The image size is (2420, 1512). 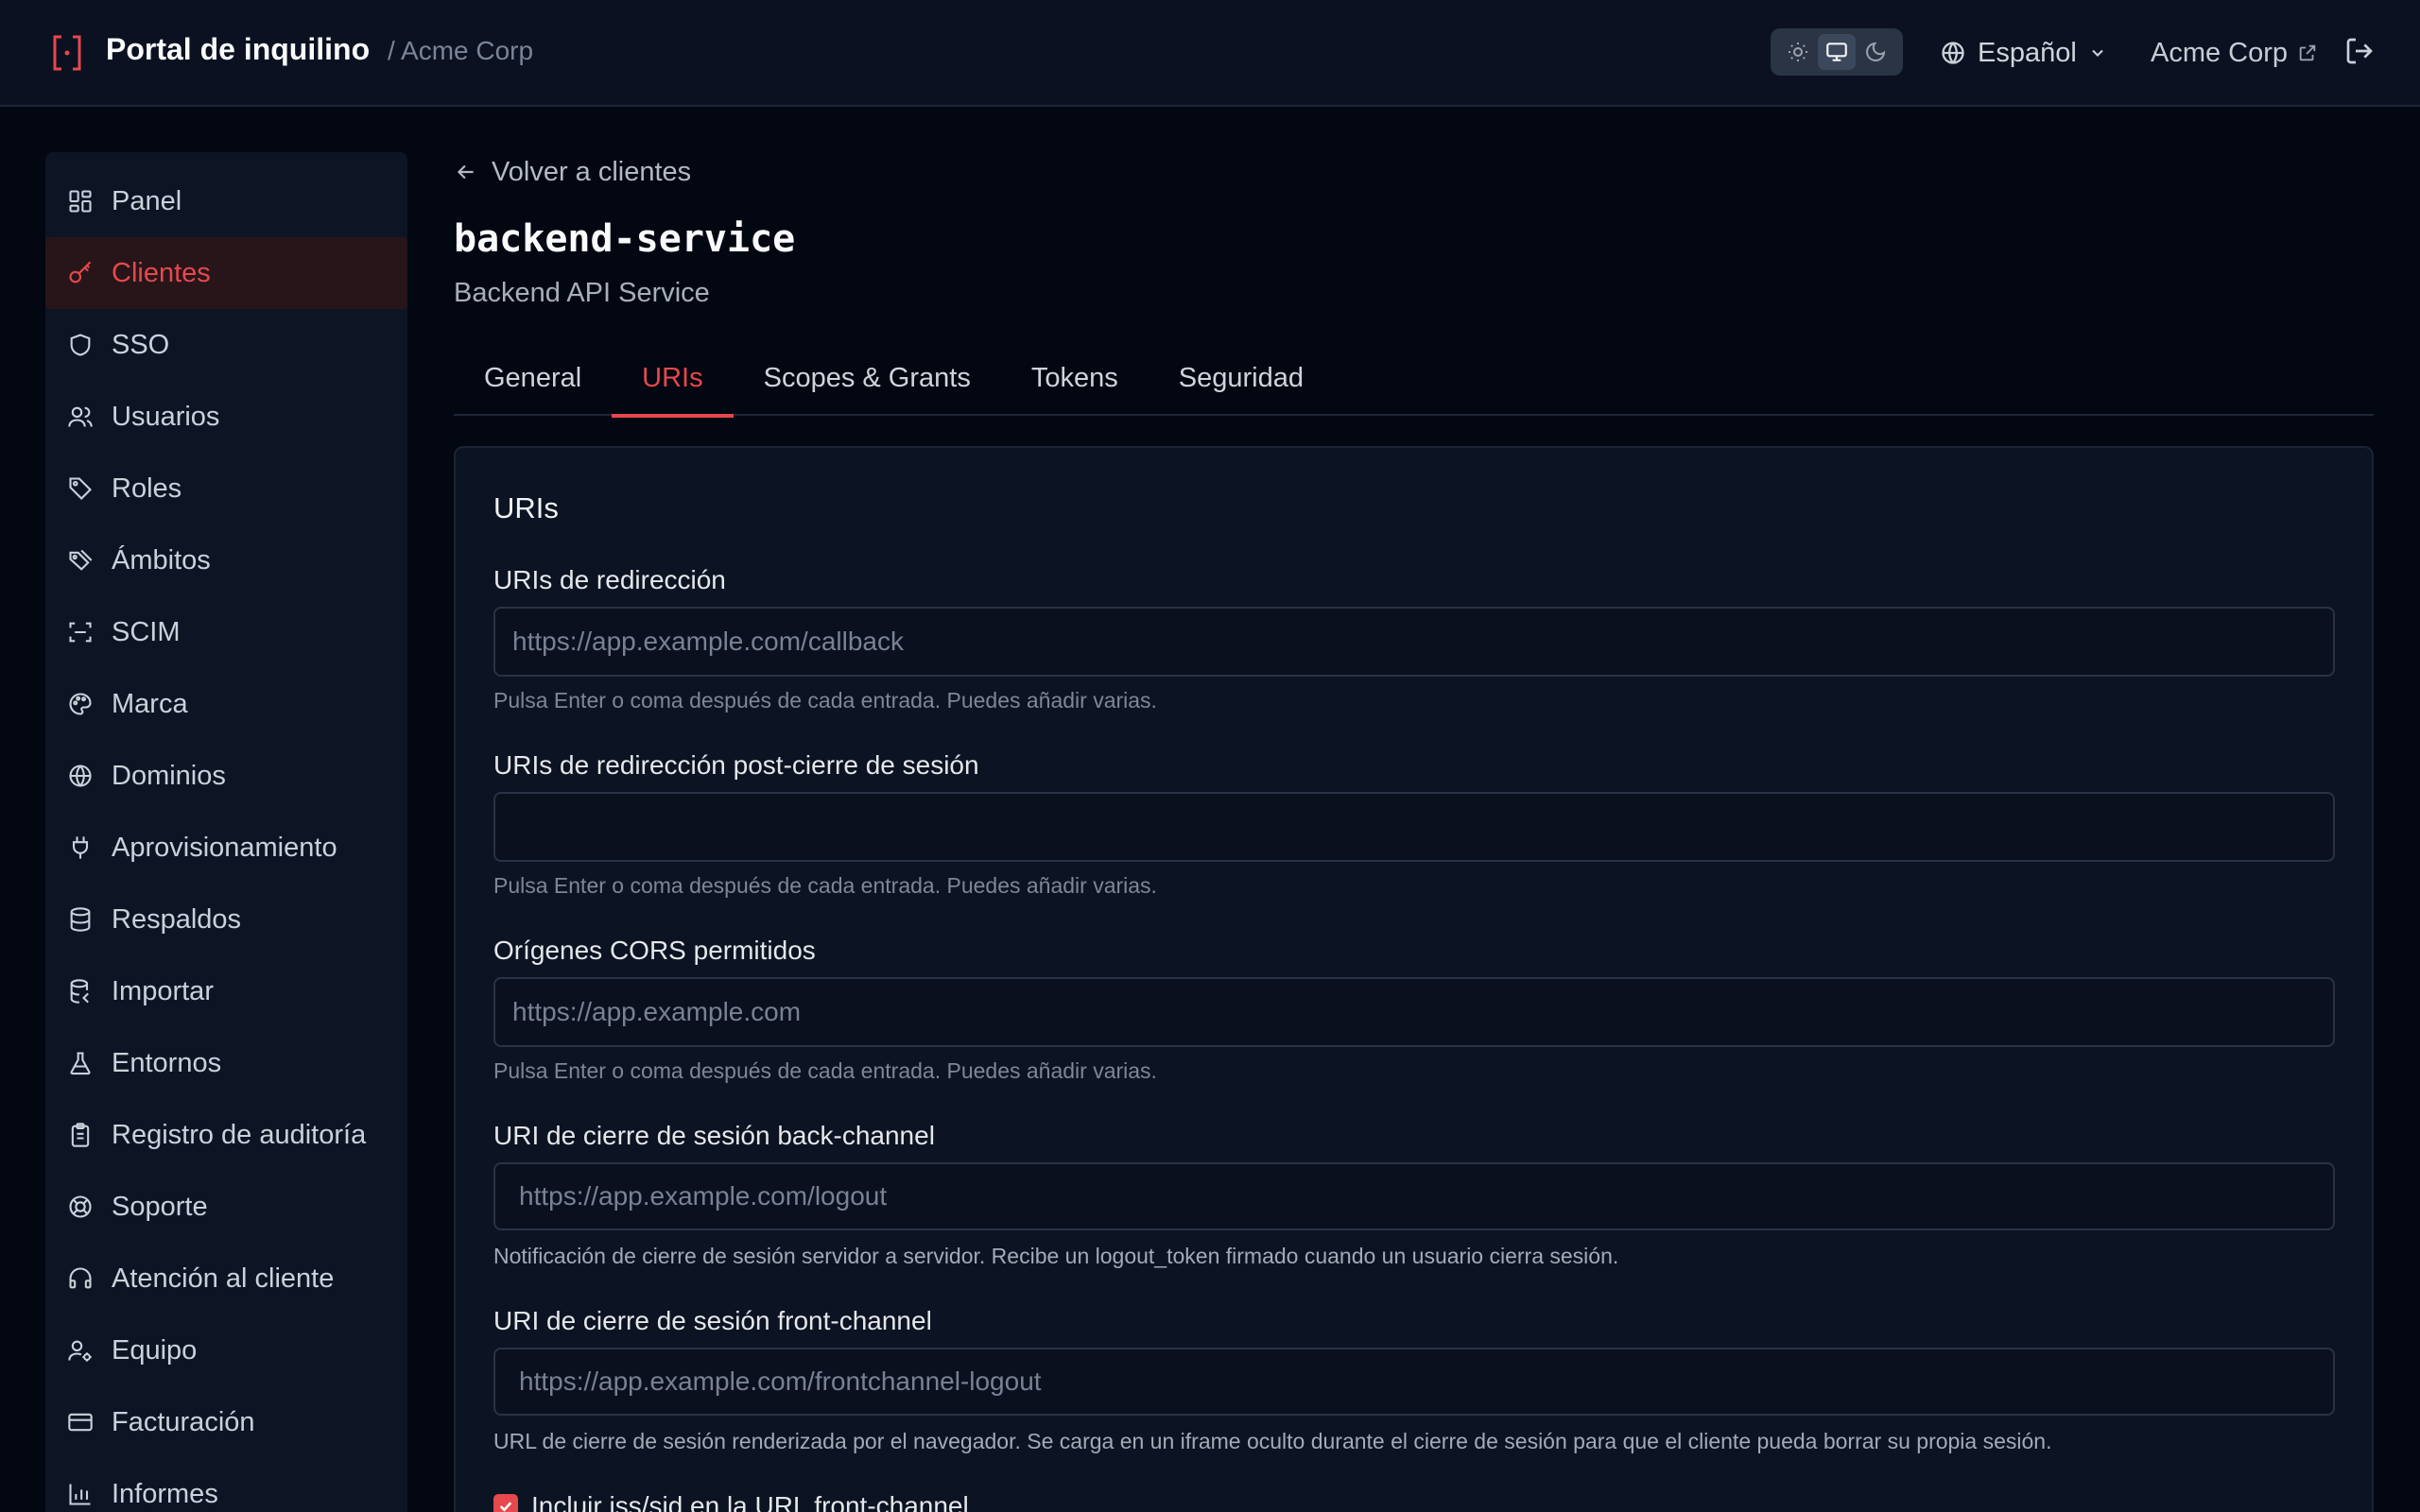 I want to click on card-title: URIs, so click(x=526, y=507).